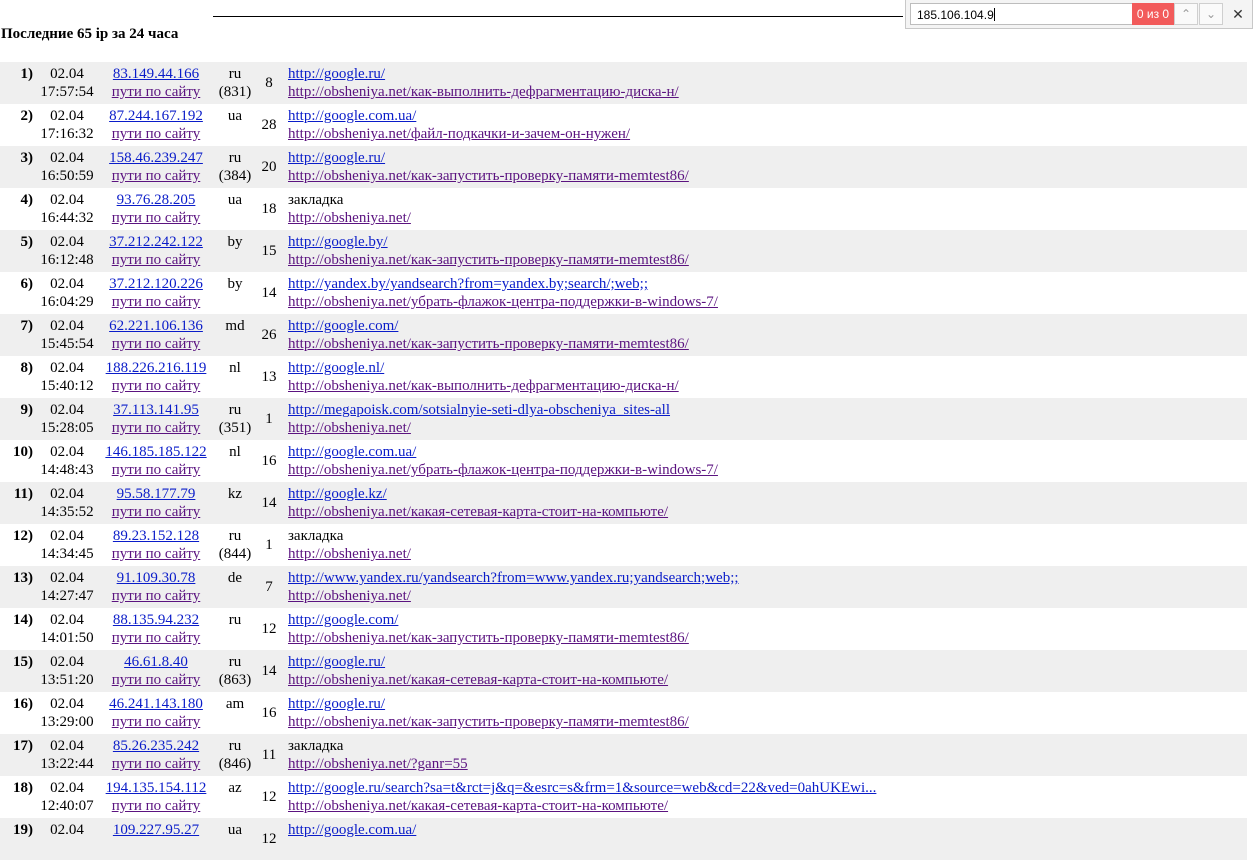  Describe the element at coordinates (67, 629) in the screenshot. I see `visit-datetime: 02.04 14:01:50` at that location.